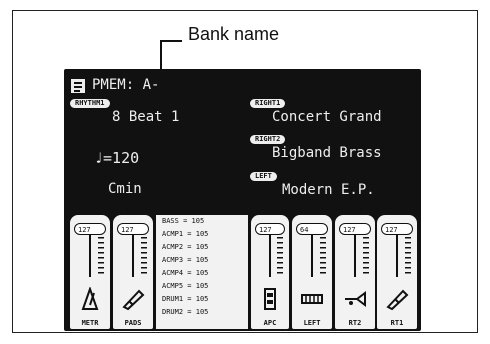 The width and height of the screenshot is (490, 344). Describe the element at coordinates (90, 298) in the screenshot. I see `metronome-icon` at that location.